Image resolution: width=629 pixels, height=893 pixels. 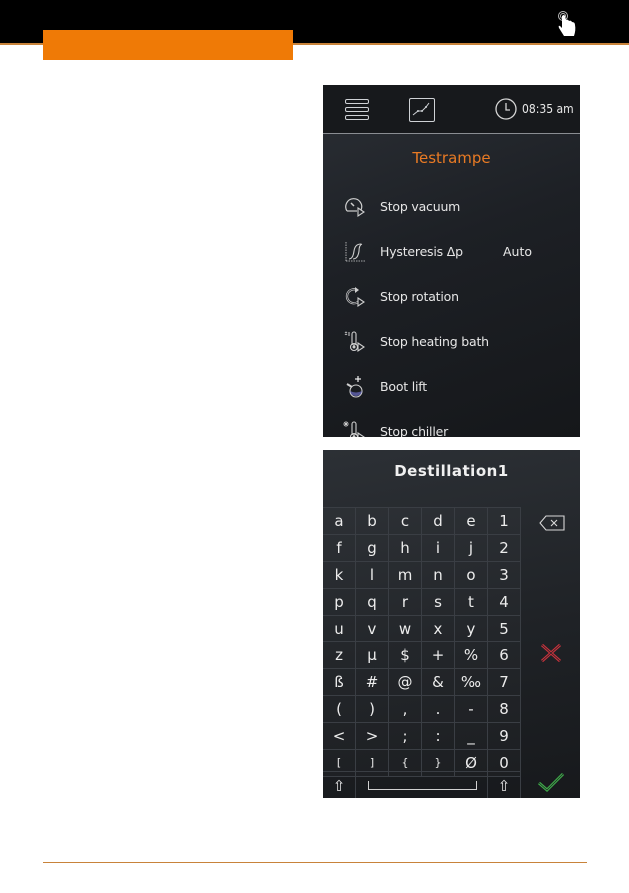 What do you see at coordinates (405, 602) in the screenshot?
I see `key: r` at bounding box center [405, 602].